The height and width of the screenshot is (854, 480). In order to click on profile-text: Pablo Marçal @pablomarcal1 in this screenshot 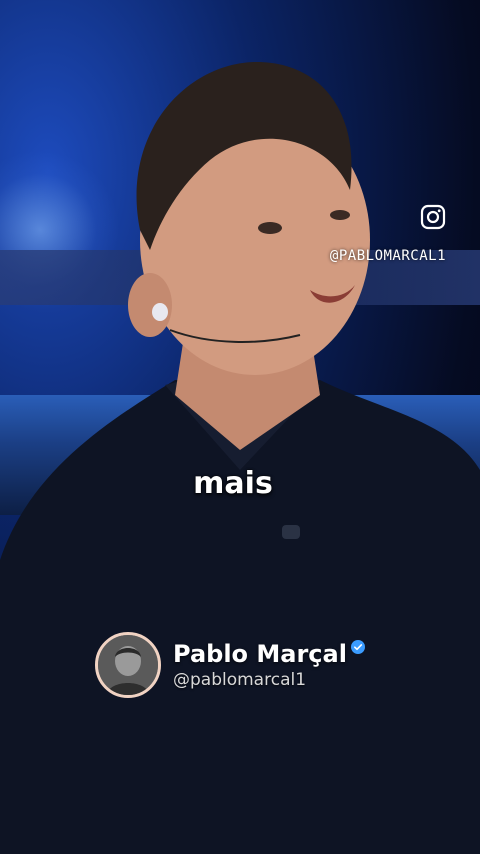, I will do `click(269, 665)`.